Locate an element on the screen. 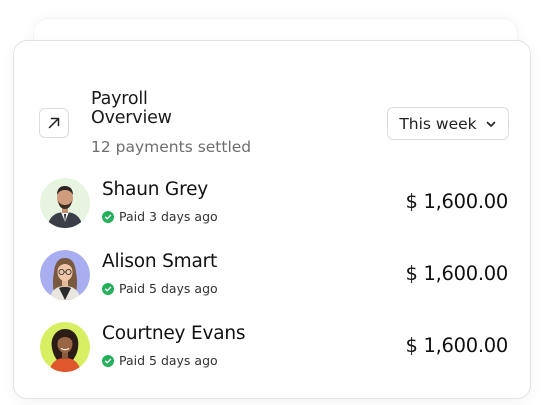  widget-title: Payroll Overview is located at coordinates (131, 108).